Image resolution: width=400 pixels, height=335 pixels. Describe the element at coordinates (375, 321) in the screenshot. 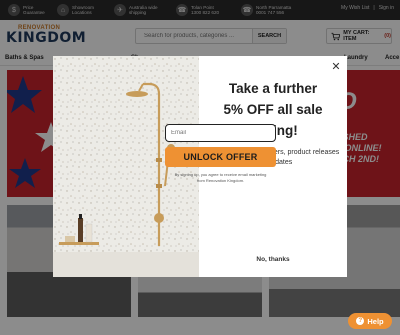

I see `help-label: Help` at that location.